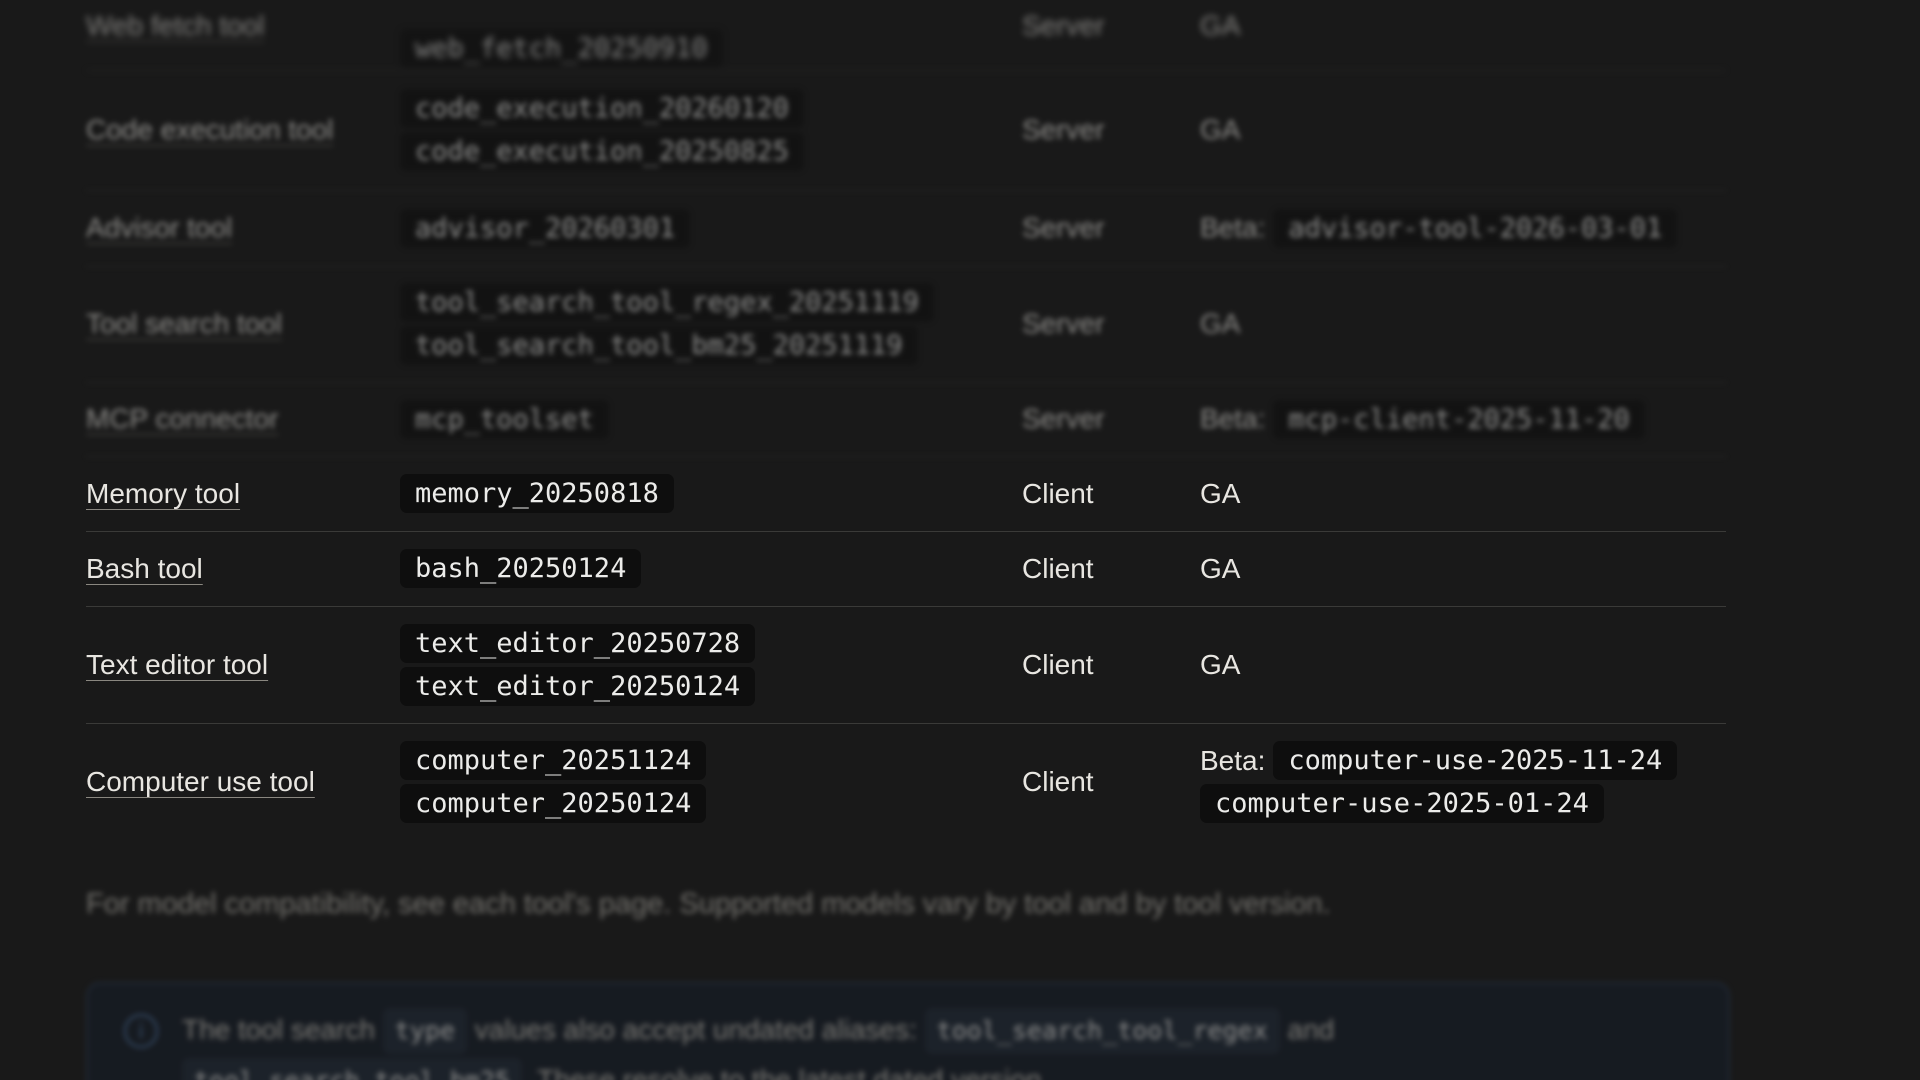 This screenshot has height=1080, width=1920. What do you see at coordinates (545, 228) in the screenshot?
I see `type-code: advisor_20260301` at bounding box center [545, 228].